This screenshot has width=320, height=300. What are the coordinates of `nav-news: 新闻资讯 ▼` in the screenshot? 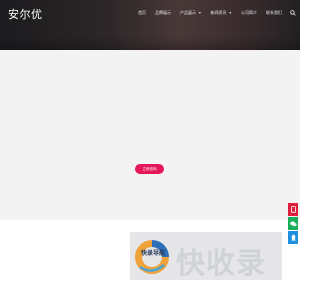 It's located at (221, 13).